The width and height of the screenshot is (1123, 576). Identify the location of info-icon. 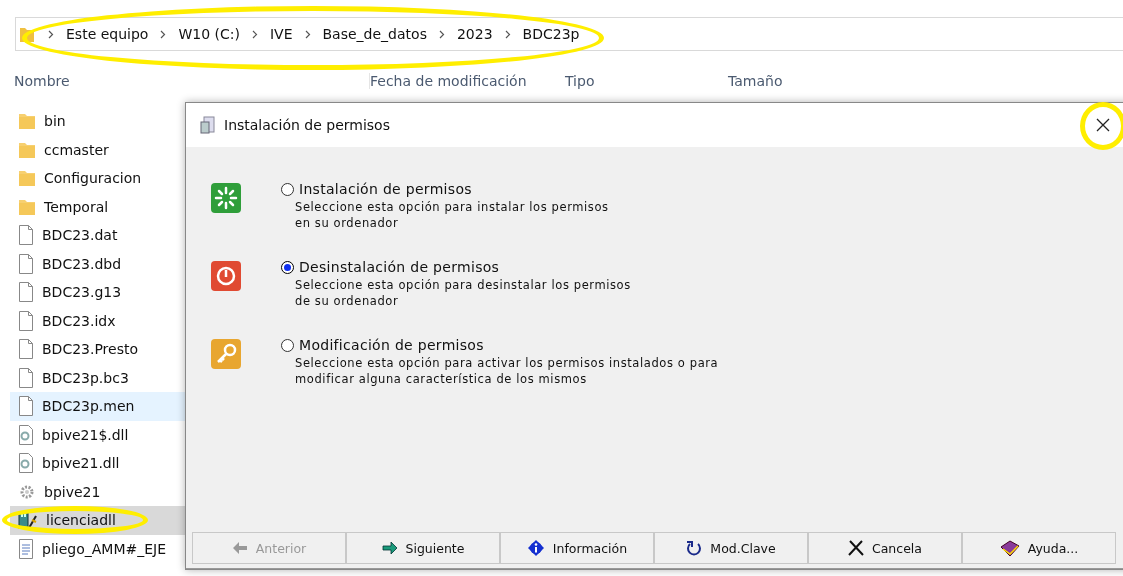
(535, 548).